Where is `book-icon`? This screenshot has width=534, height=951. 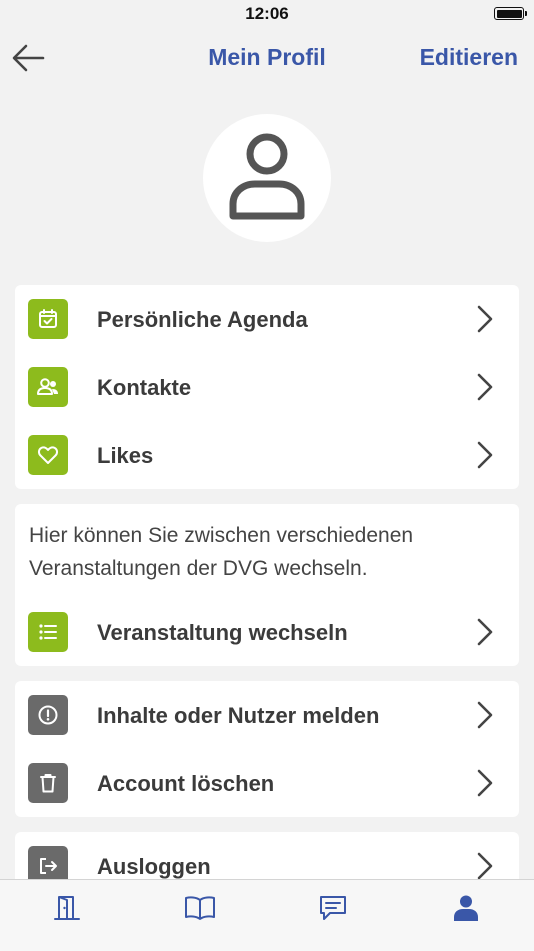 book-icon is located at coordinates (200, 908).